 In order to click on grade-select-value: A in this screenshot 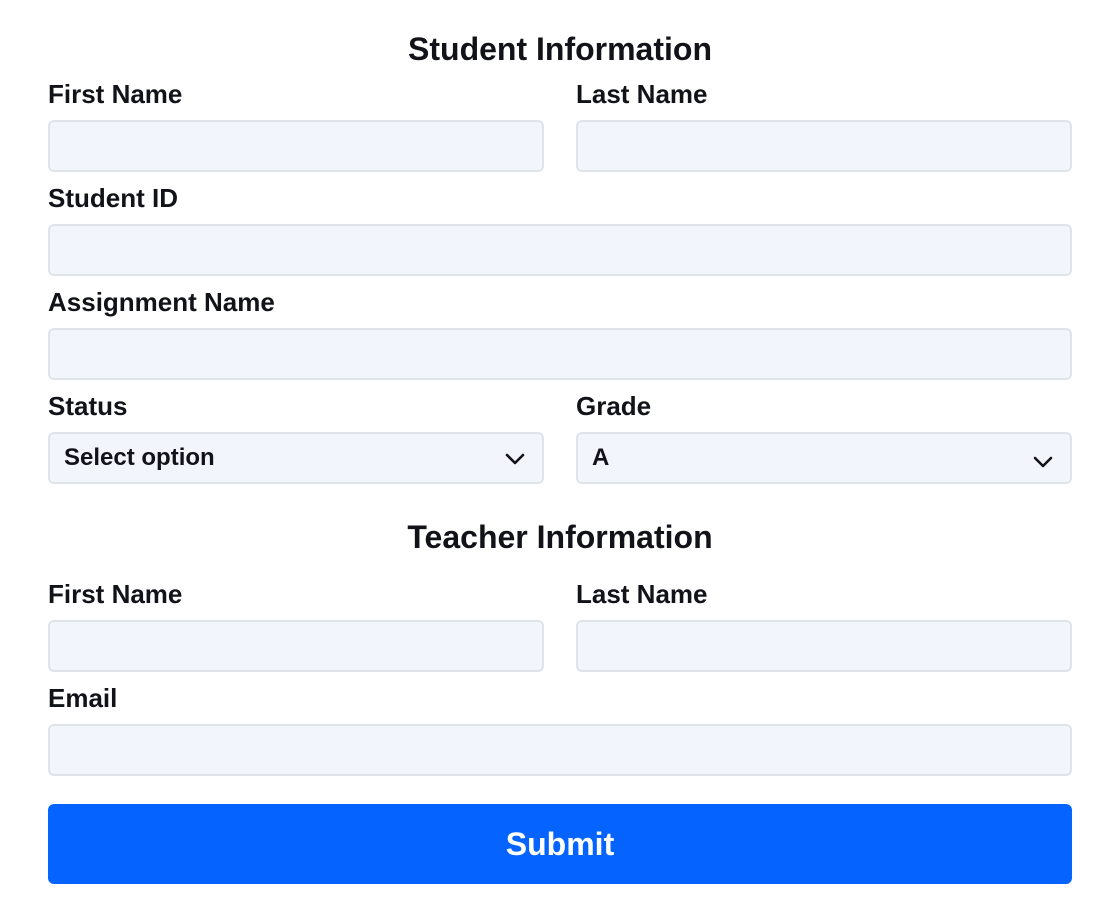, I will do `click(601, 457)`.